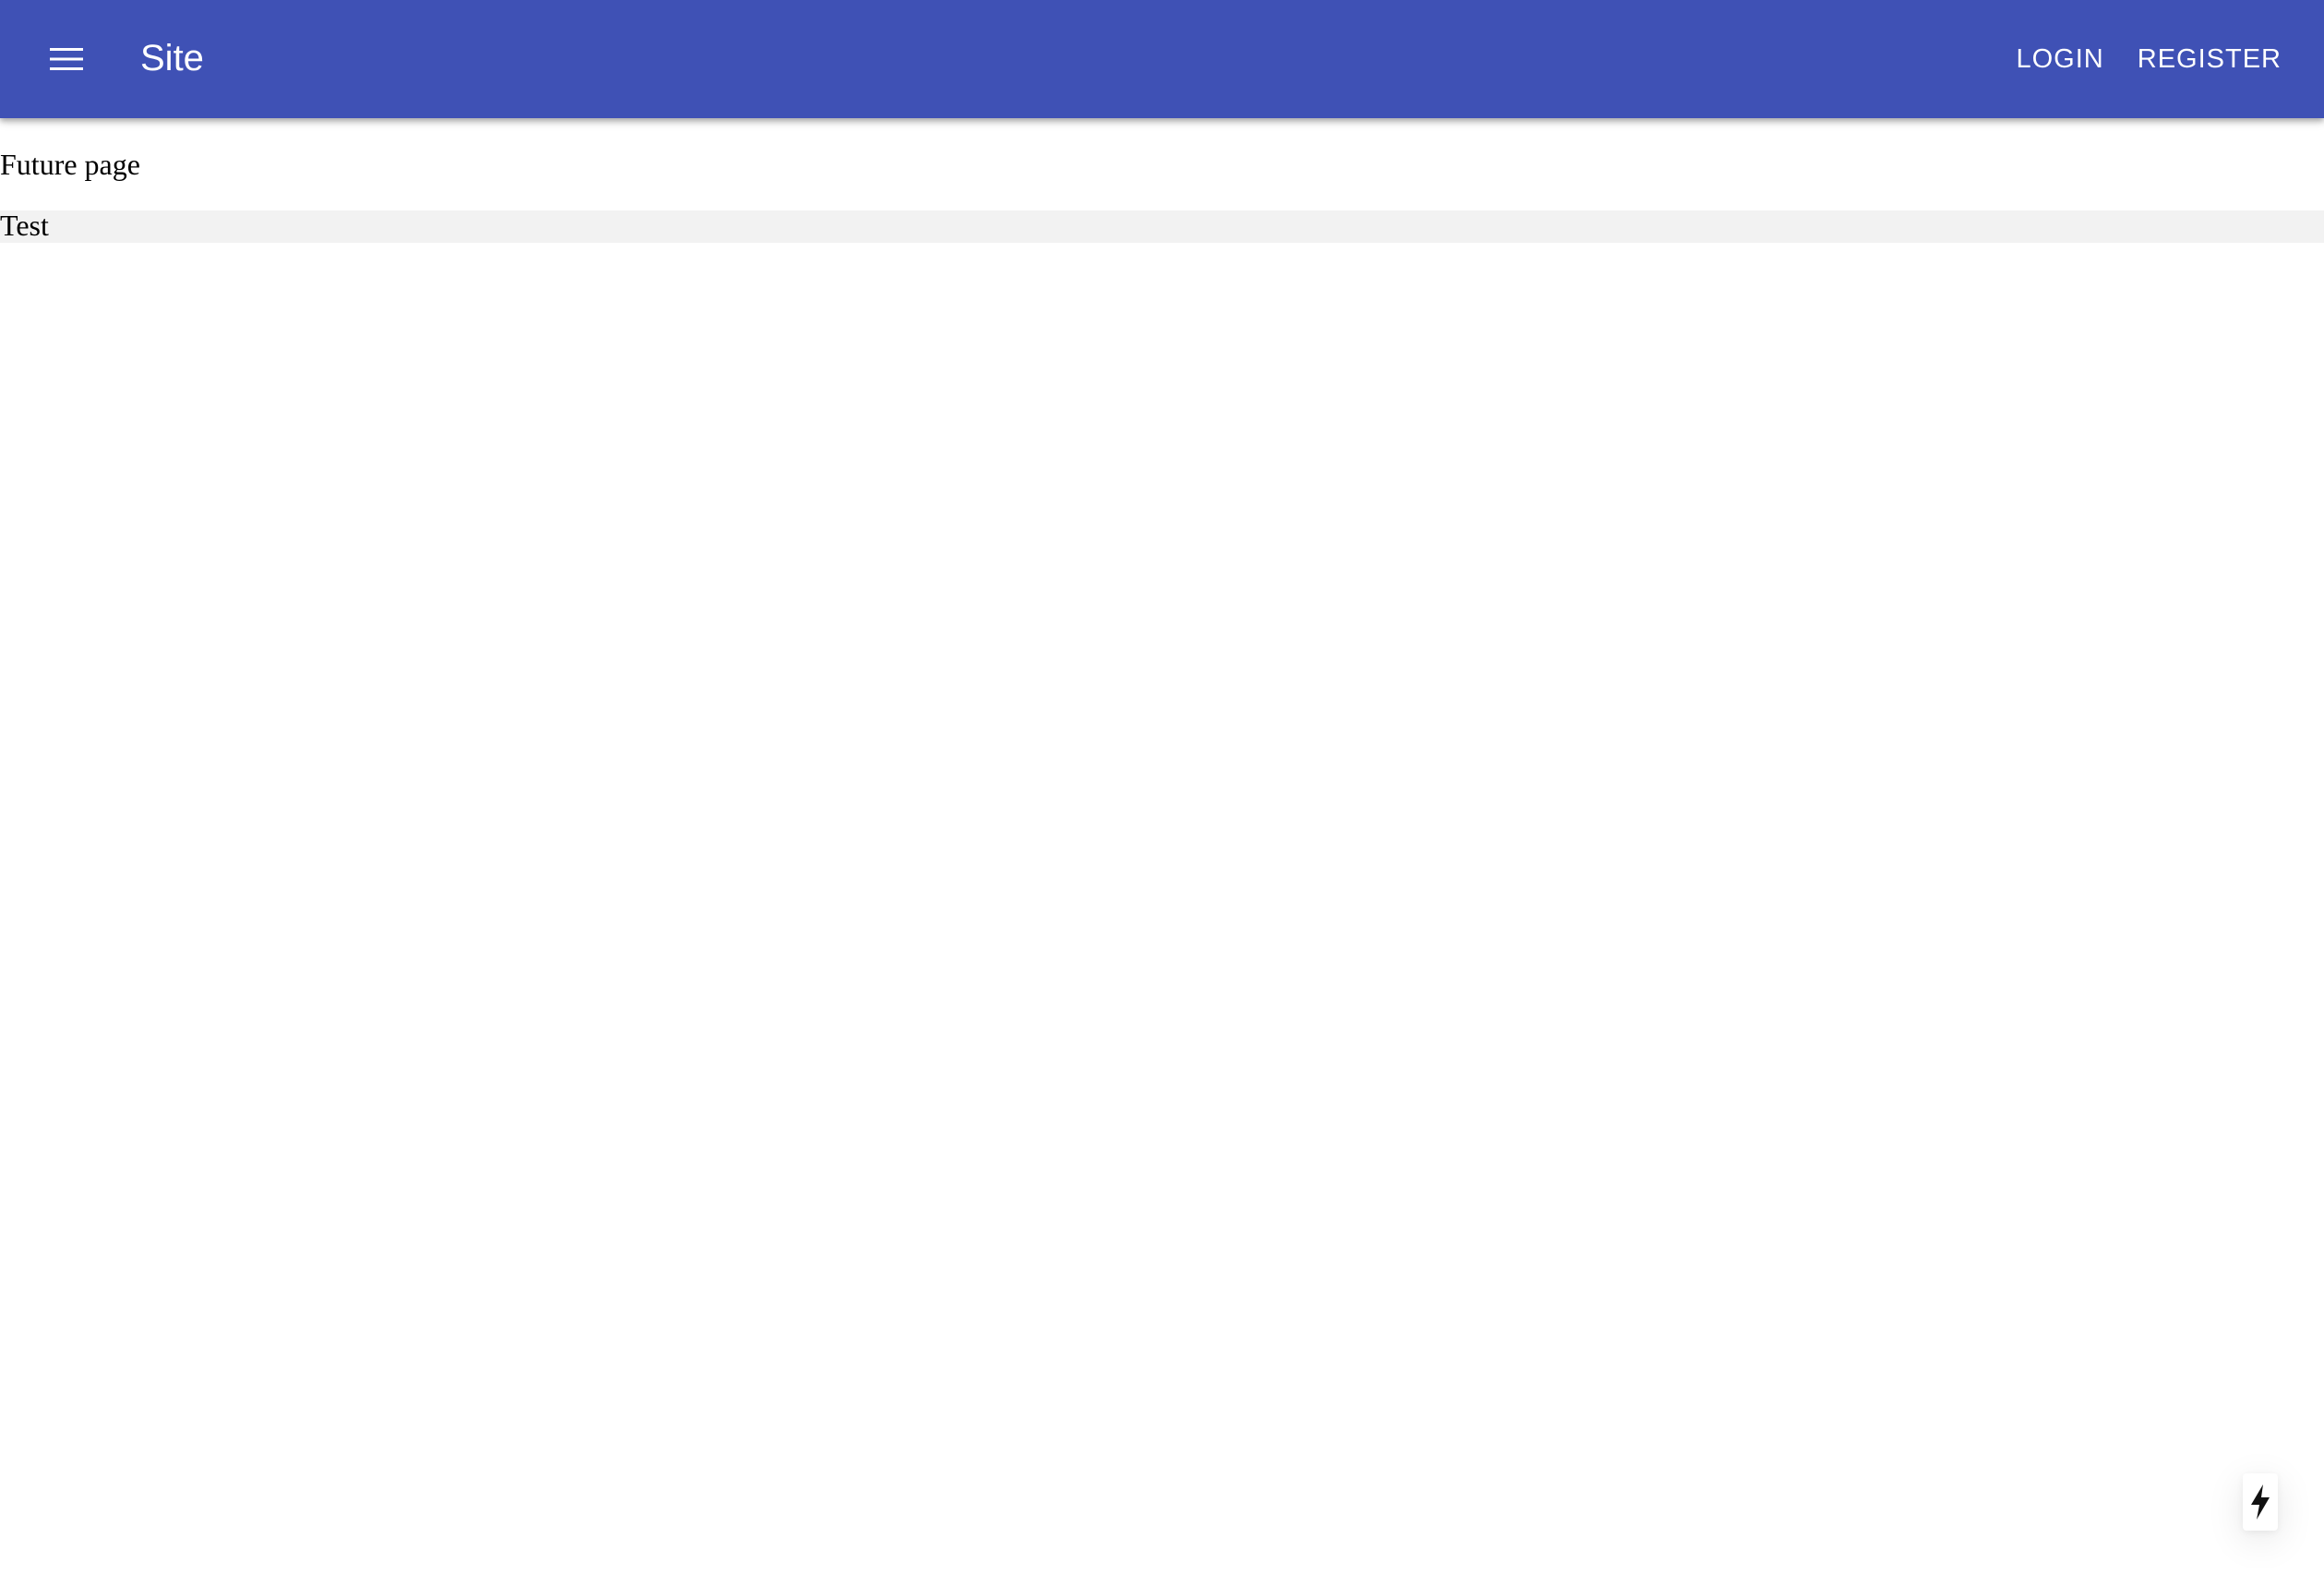 The image size is (2324, 1586). What do you see at coordinates (2060, 59) in the screenshot?
I see `login-button: LOGIN` at bounding box center [2060, 59].